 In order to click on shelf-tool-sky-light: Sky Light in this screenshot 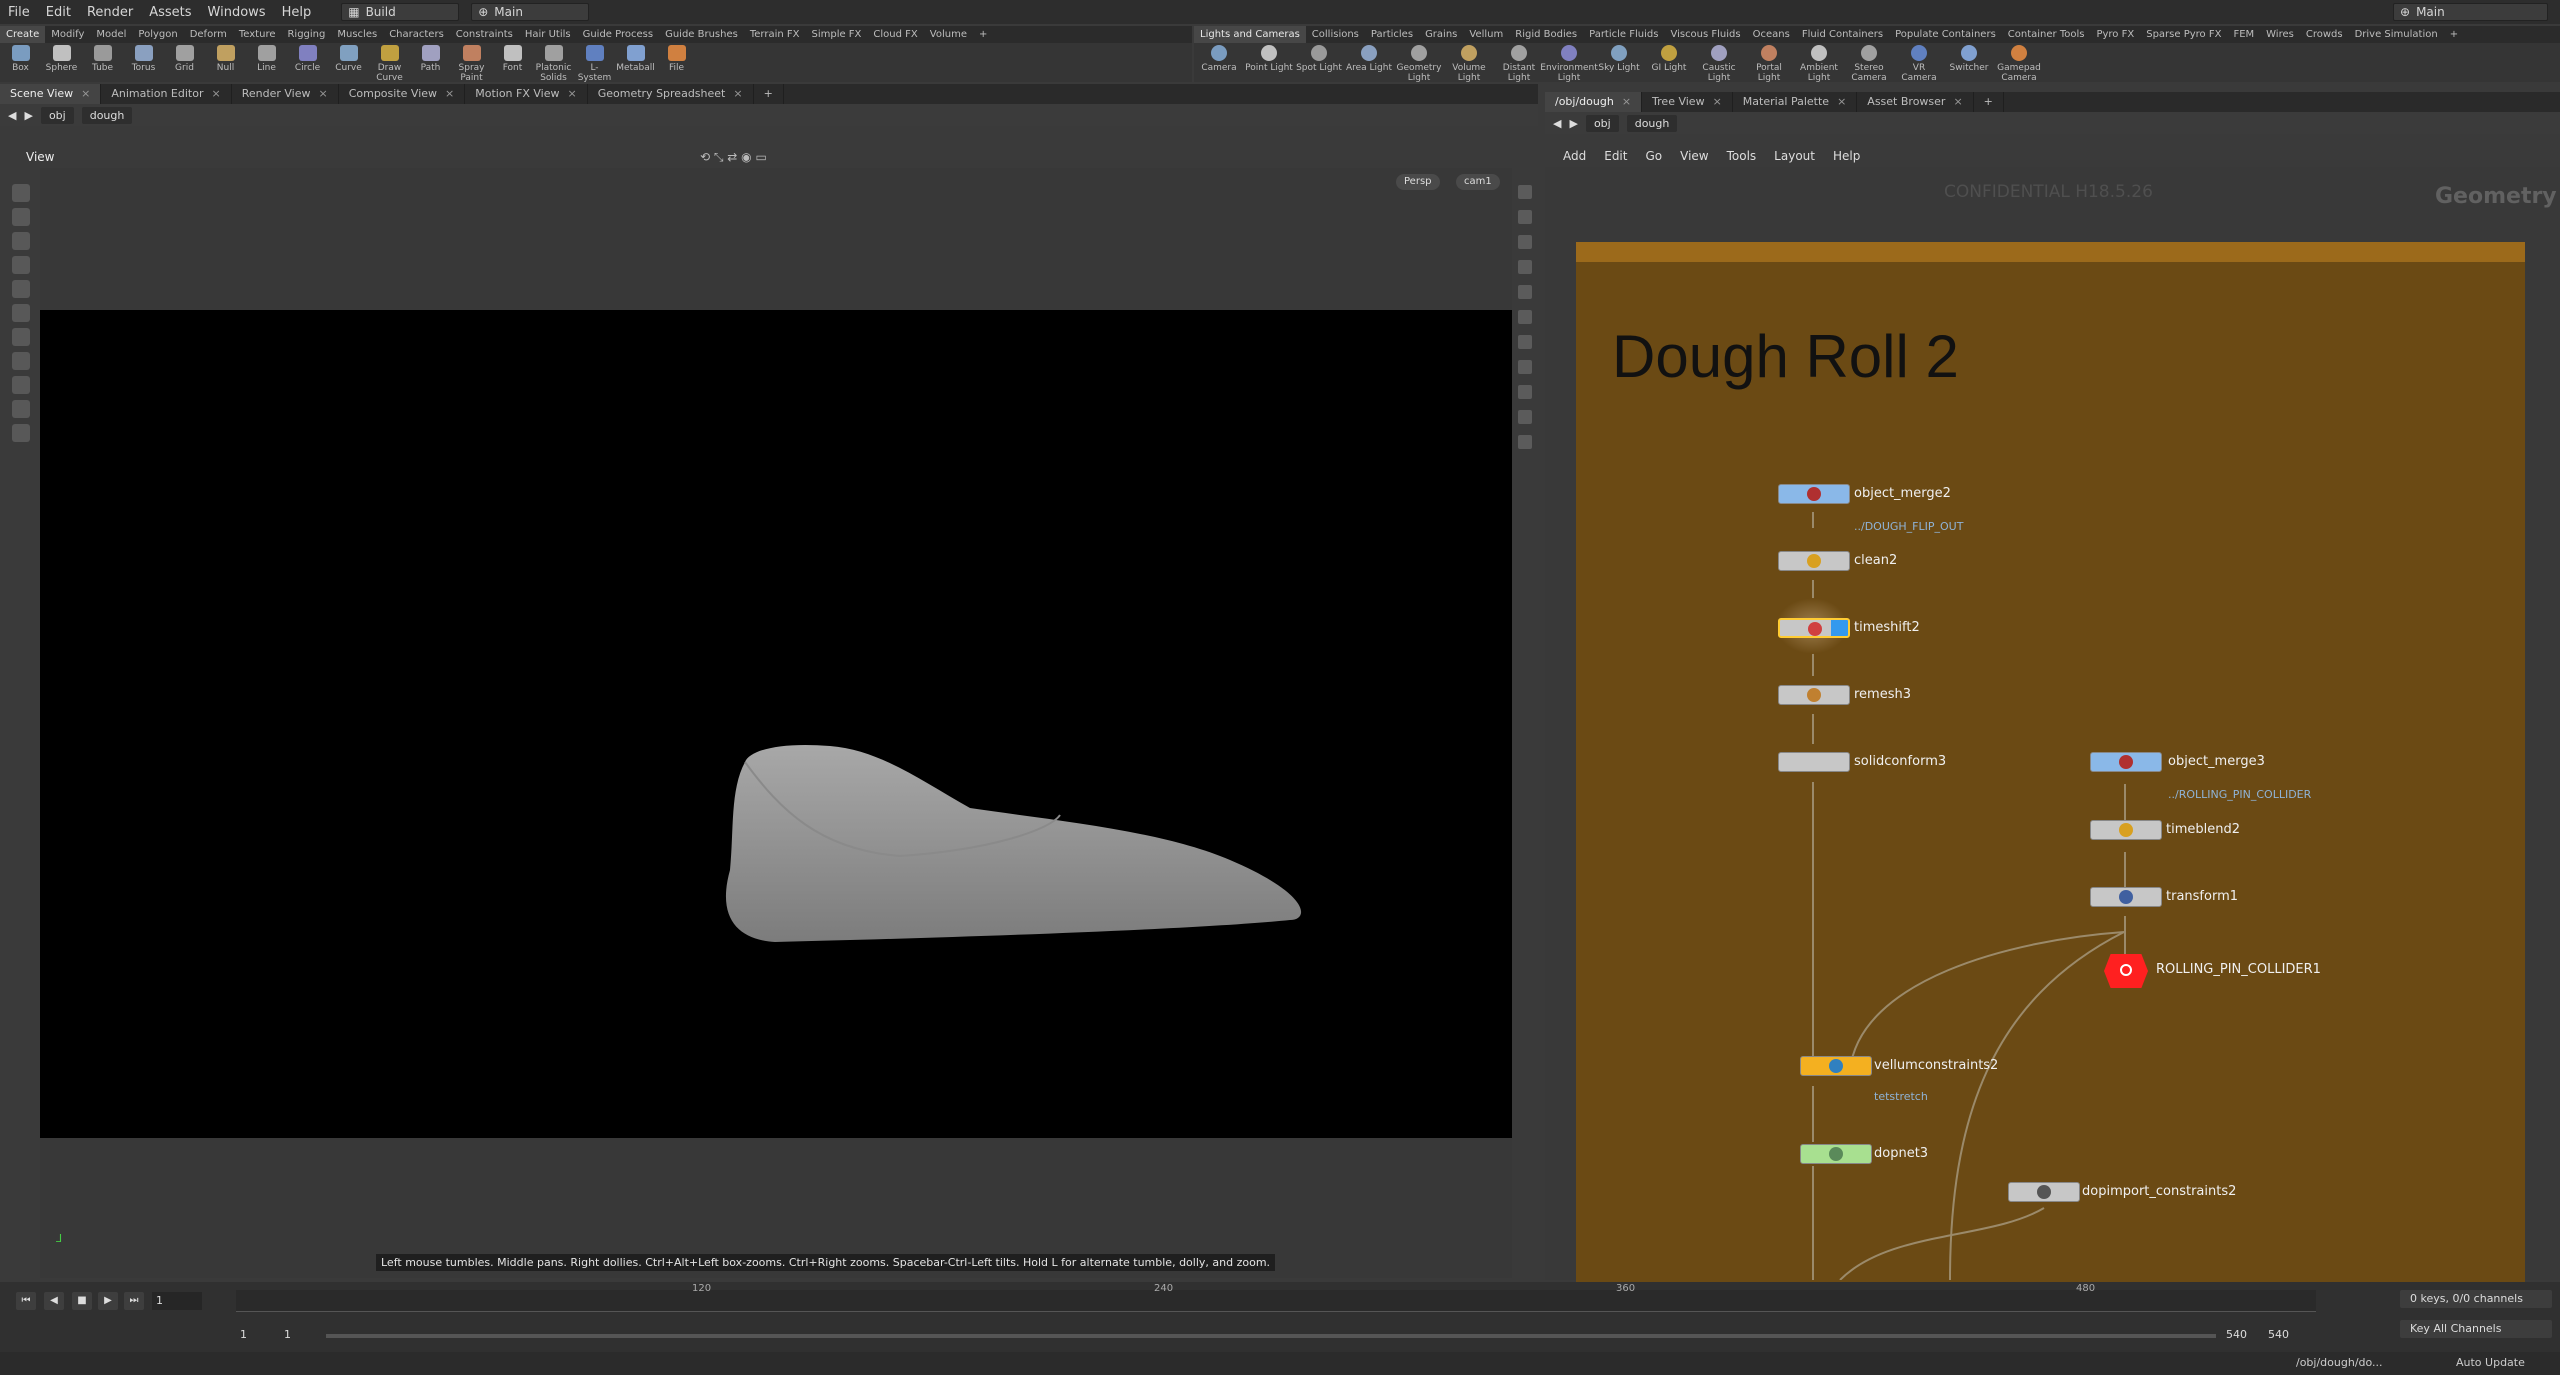, I will do `click(1619, 59)`.